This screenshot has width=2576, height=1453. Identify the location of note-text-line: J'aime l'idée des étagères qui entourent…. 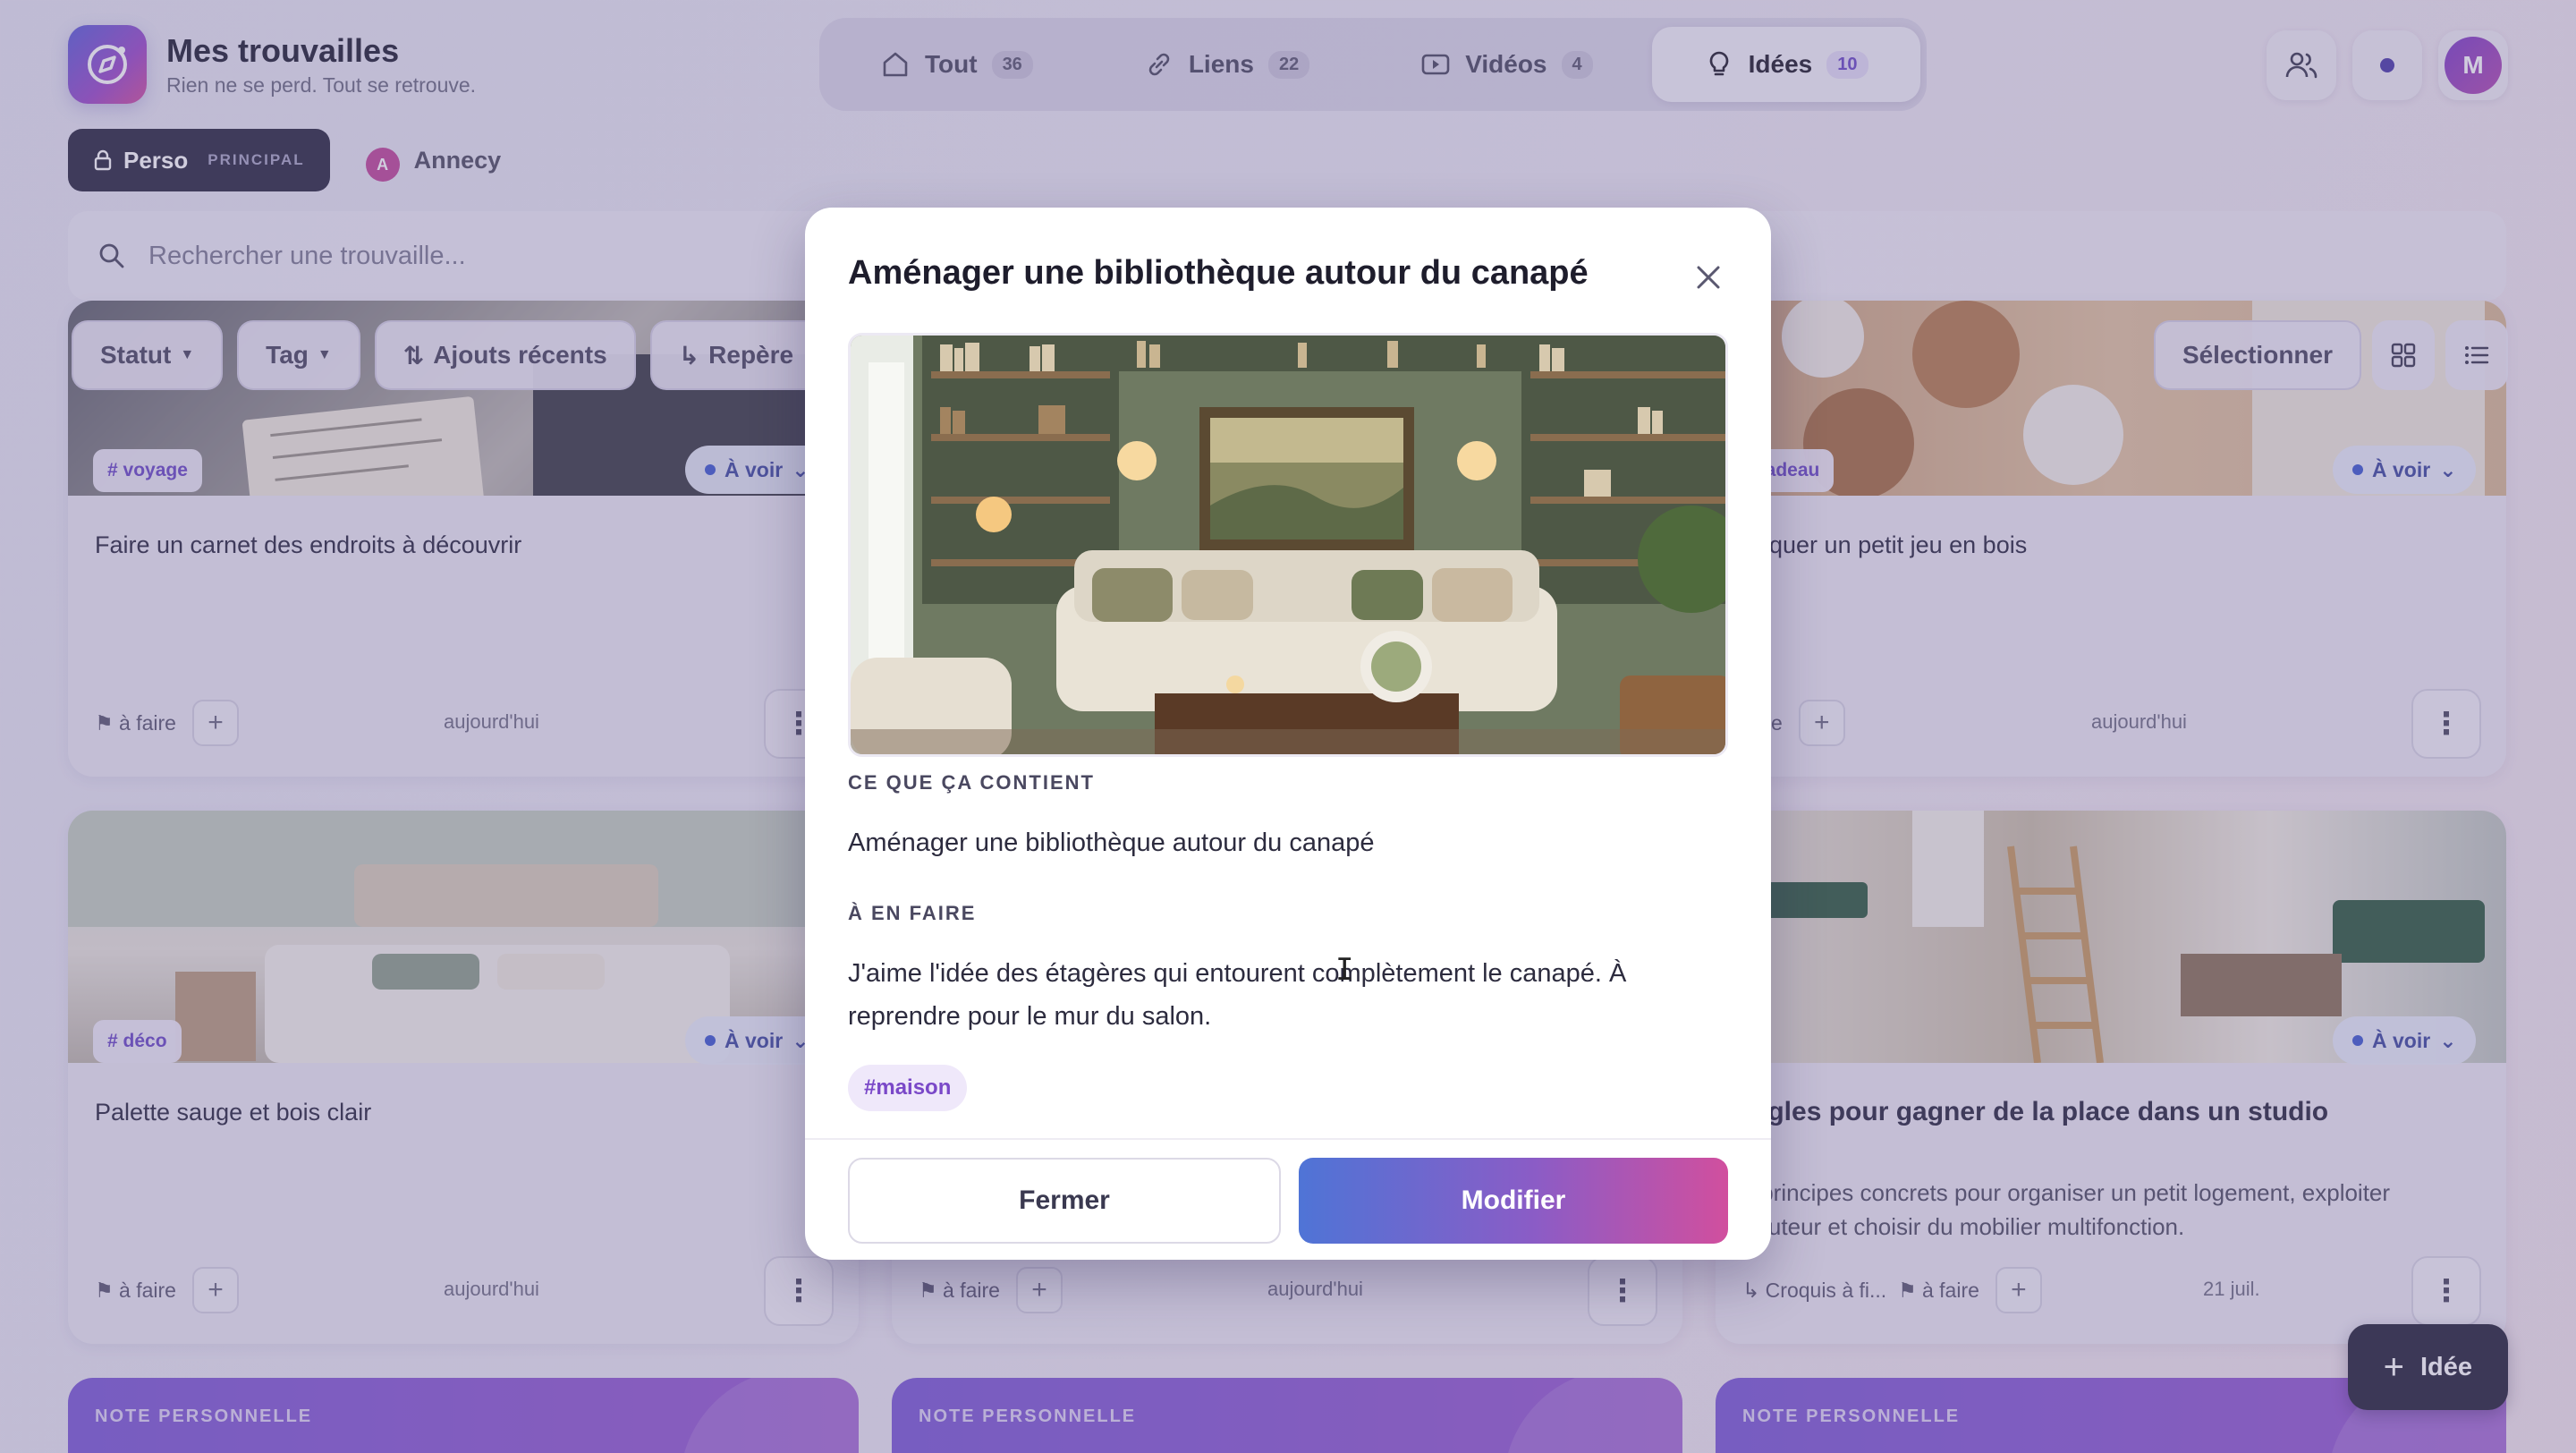
(1237, 973).